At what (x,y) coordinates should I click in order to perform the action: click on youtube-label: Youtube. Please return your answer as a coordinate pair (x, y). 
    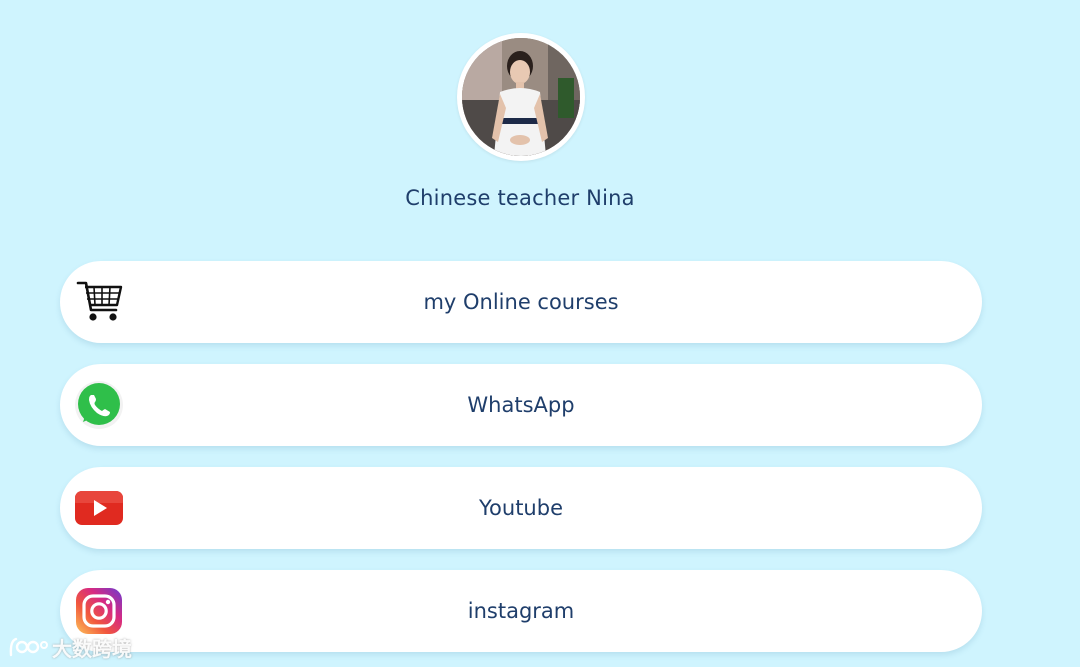
    Looking at the image, I should click on (521, 508).